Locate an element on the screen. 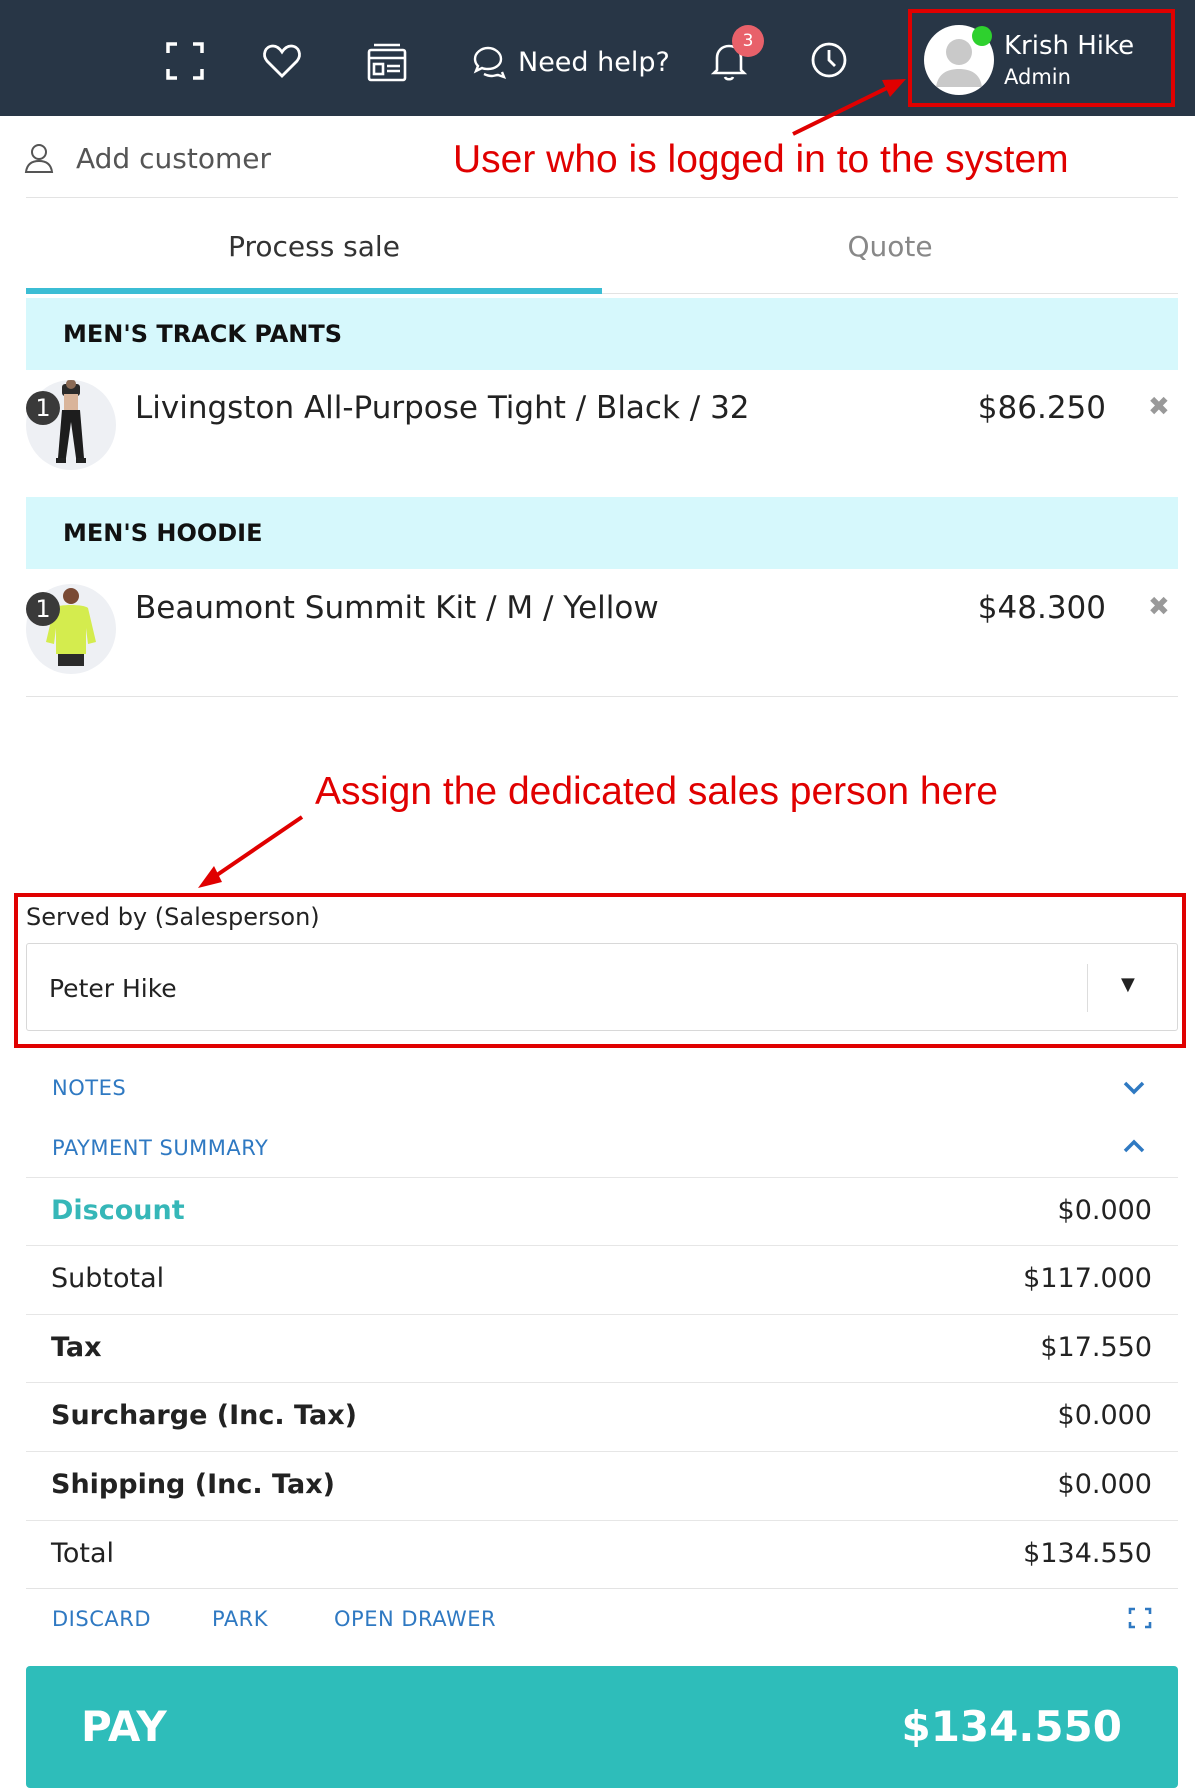 This screenshot has width=1195, height=1791. tab-quote: Quote is located at coordinates (890, 259).